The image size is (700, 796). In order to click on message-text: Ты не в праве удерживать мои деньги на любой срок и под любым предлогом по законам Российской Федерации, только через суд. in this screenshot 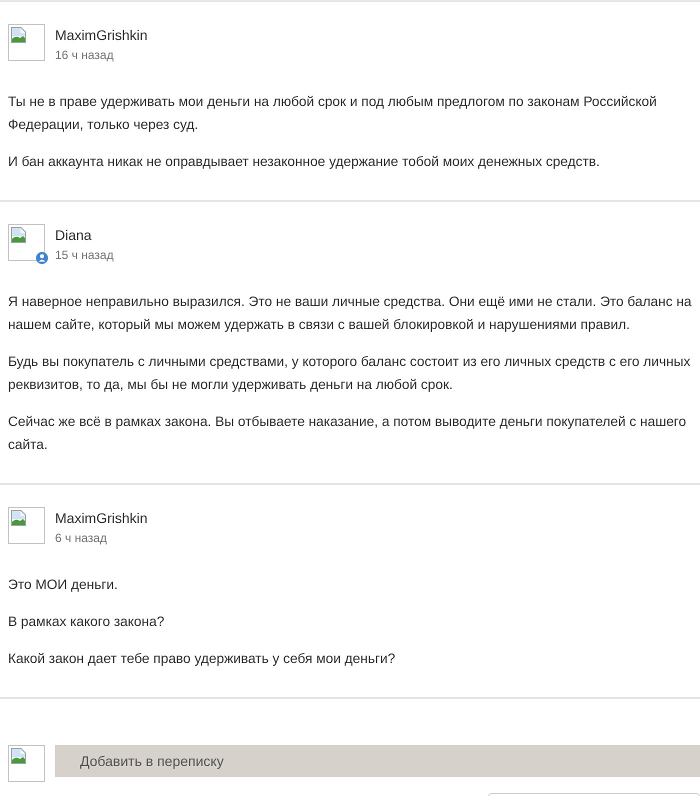, I will do `click(333, 113)`.